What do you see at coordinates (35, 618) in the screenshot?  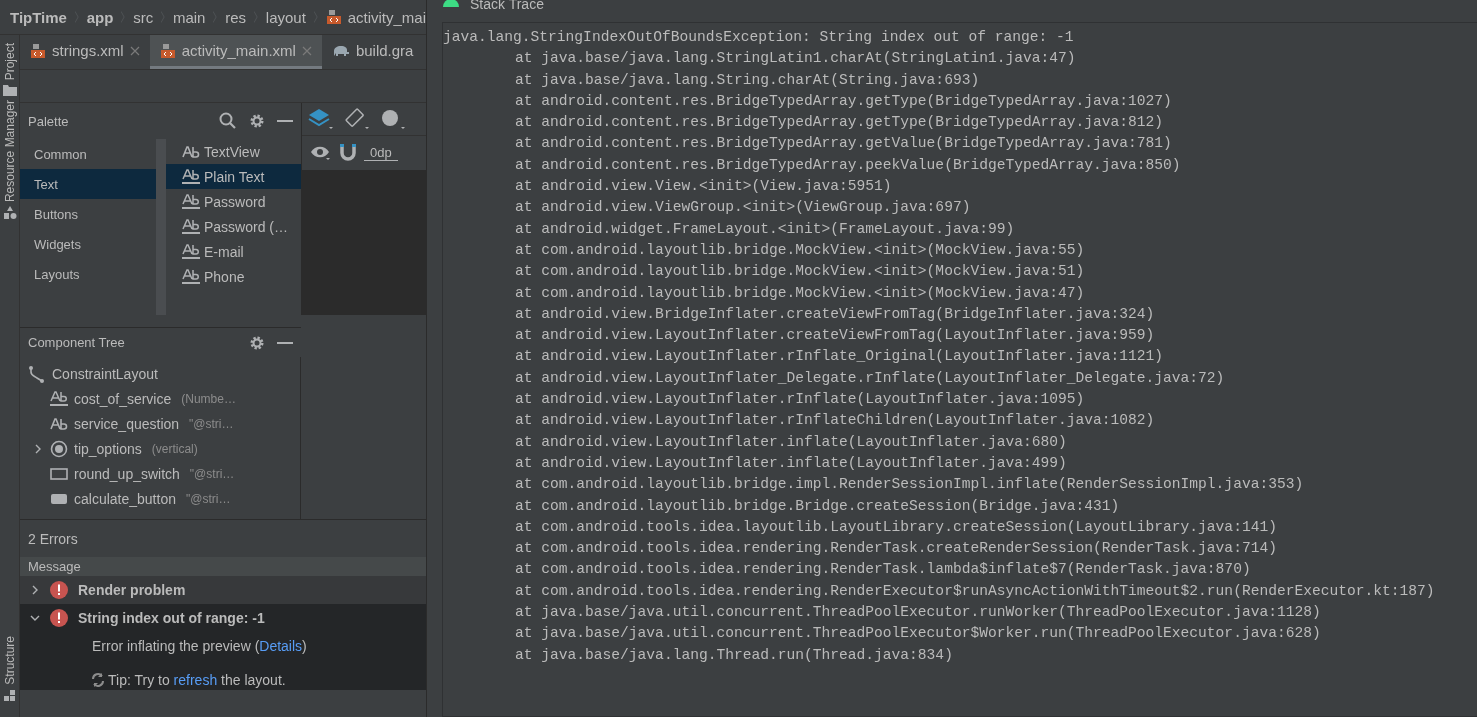 I see `chevron-down-icon` at bounding box center [35, 618].